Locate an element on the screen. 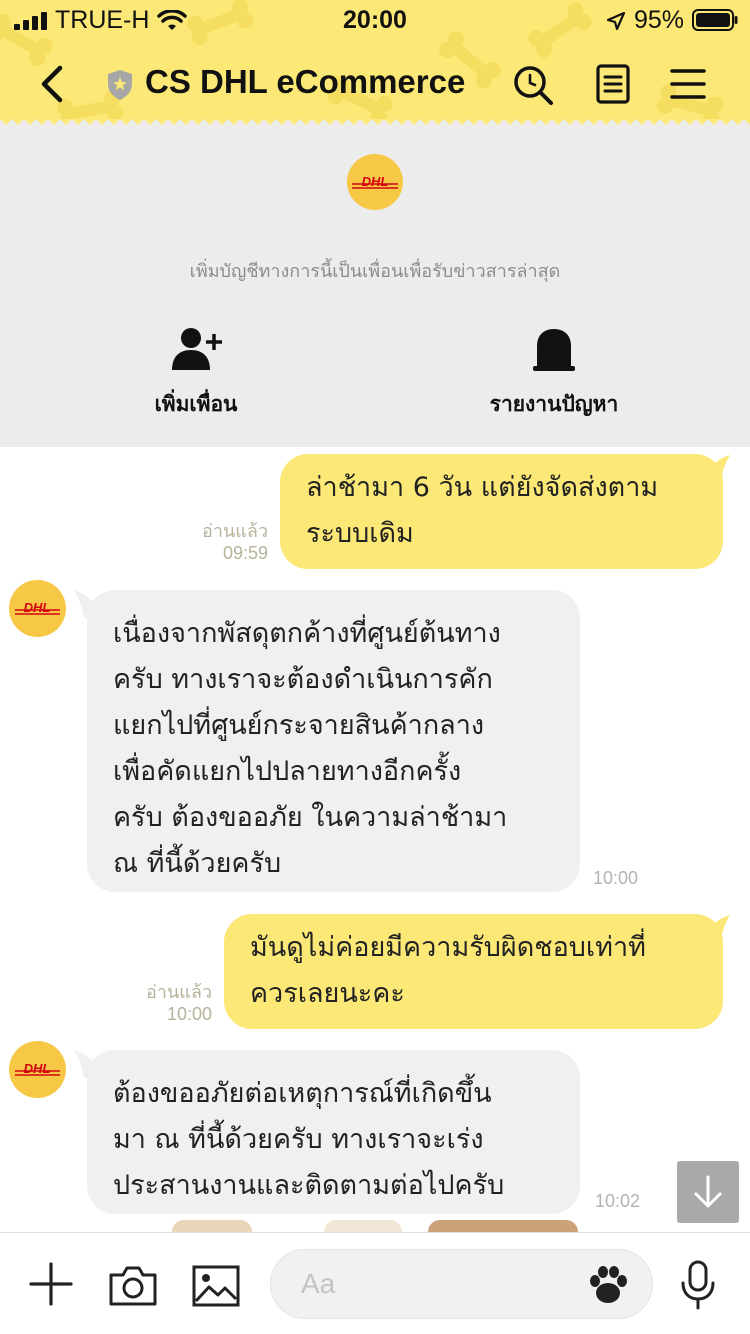 The image size is (750, 1334). message-meta: 10:00 is located at coordinates (628, 878).